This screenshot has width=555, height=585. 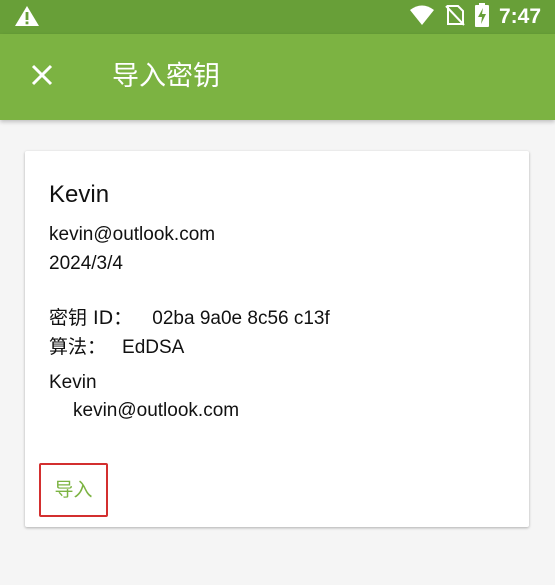 I want to click on close-icon, so click(x=42, y=77).